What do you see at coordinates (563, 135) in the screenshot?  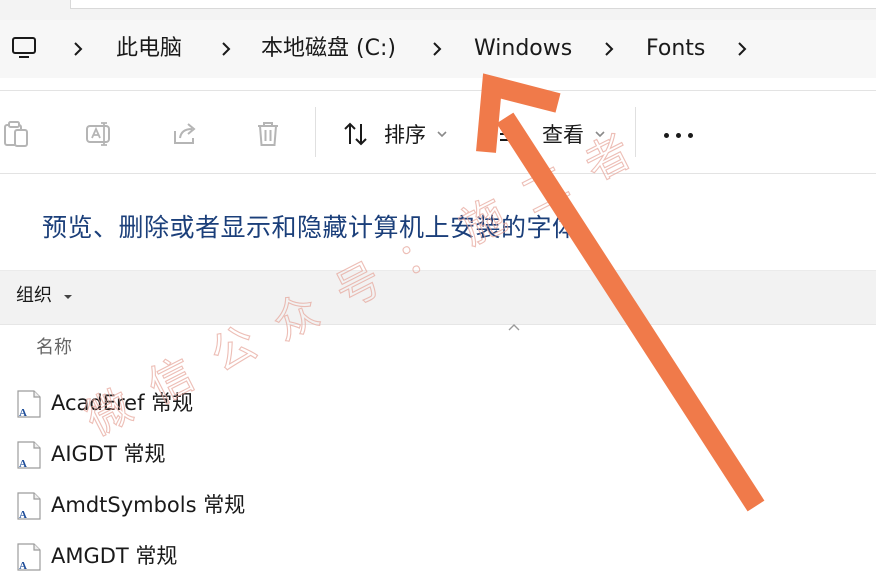 I see `view-button: 查看` at bounding box center [563, 135].